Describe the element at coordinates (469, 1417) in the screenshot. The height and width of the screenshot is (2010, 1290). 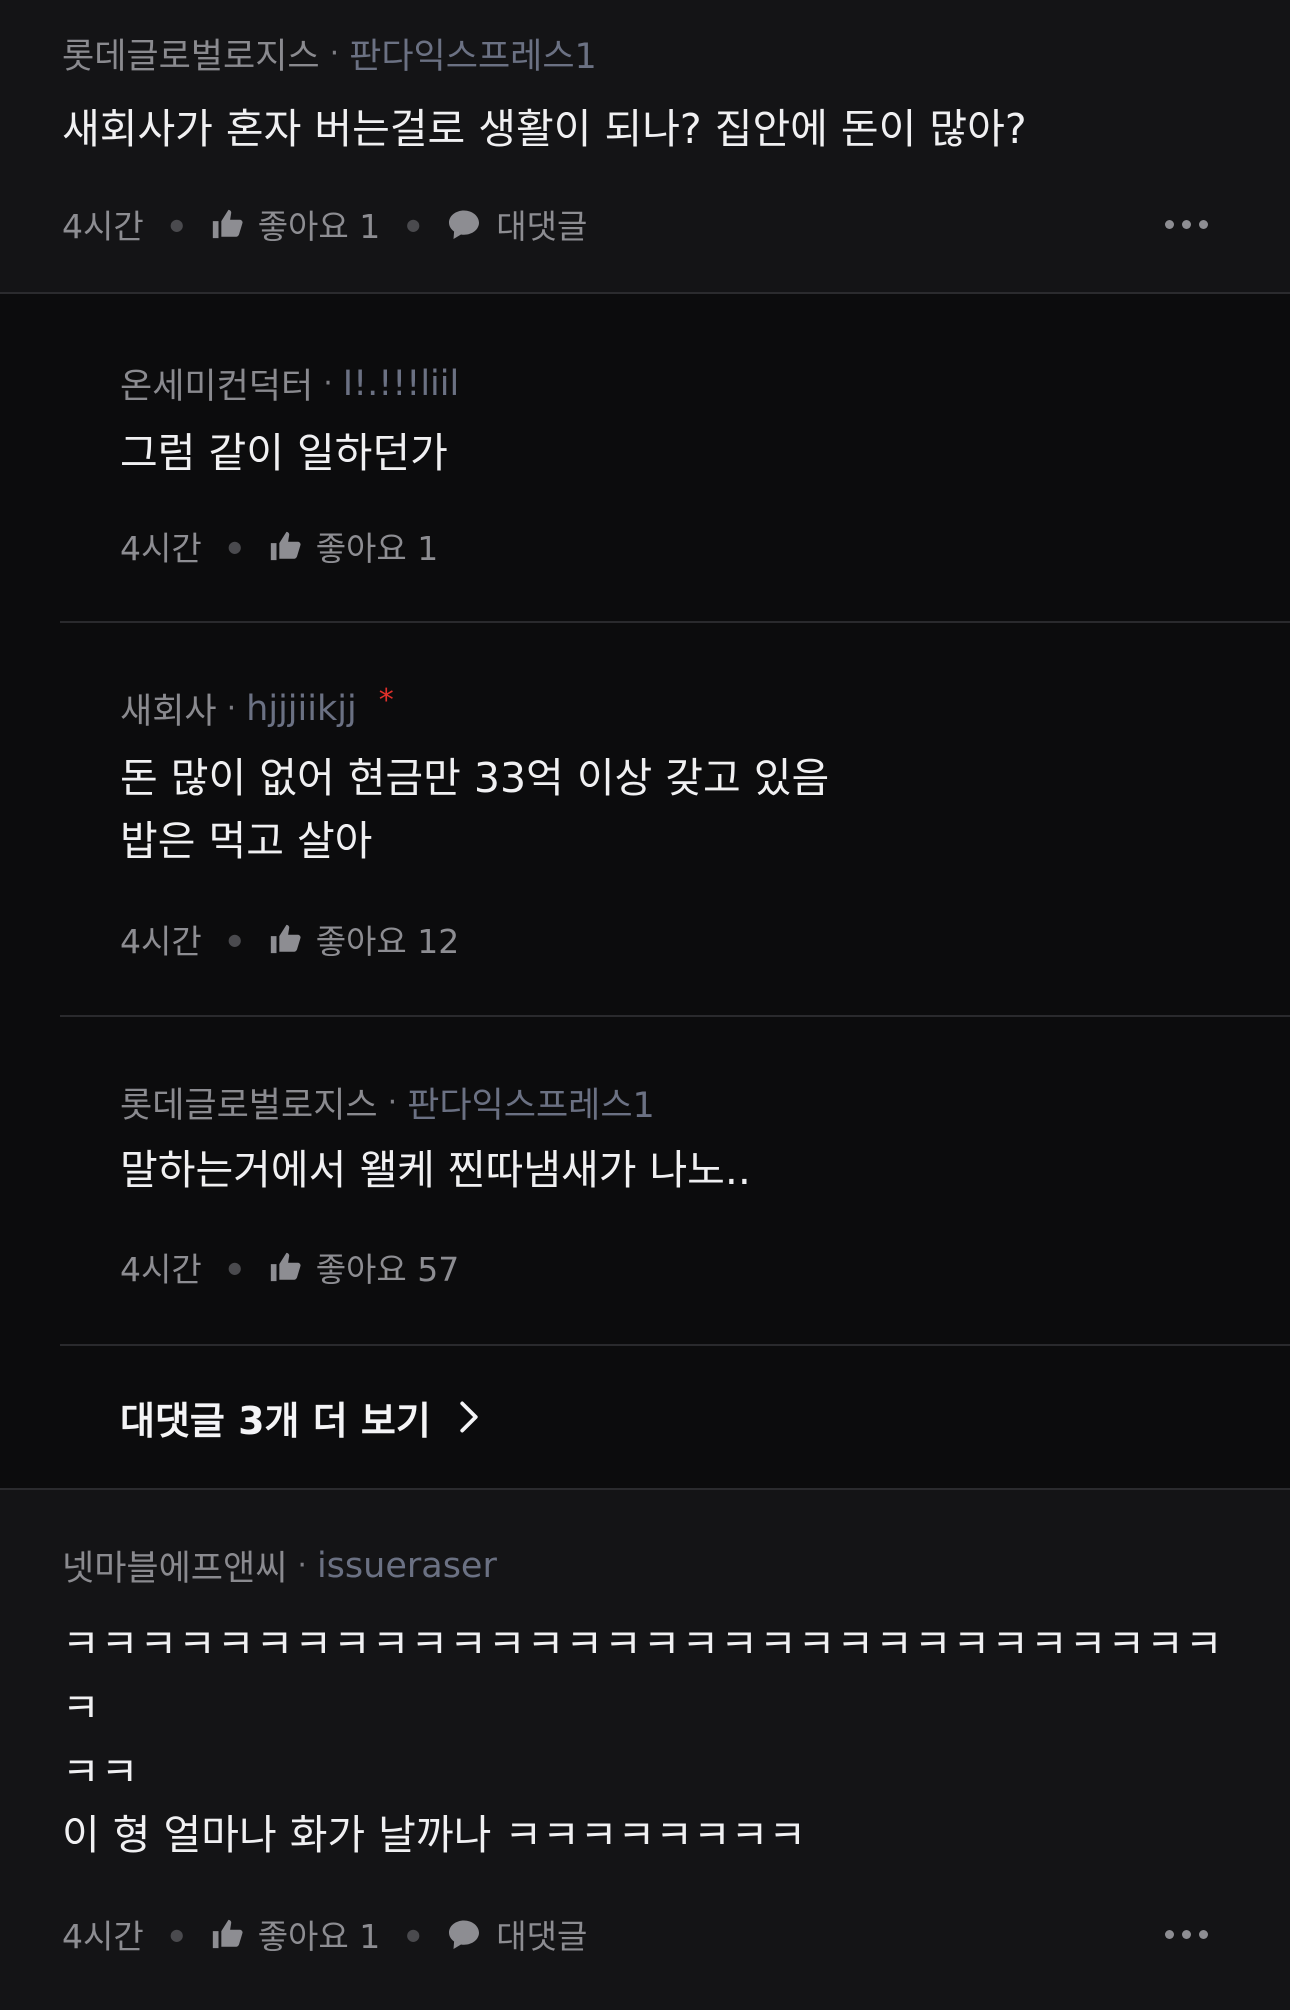
I see `chevron-right-icon` at that location.